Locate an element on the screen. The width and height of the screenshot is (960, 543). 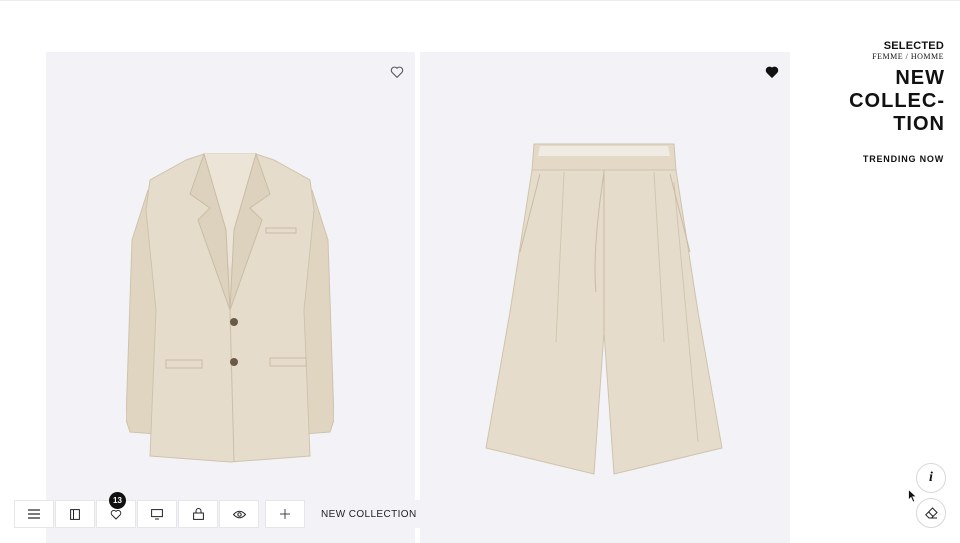
eye-icon is located at coordinates (239, 514).